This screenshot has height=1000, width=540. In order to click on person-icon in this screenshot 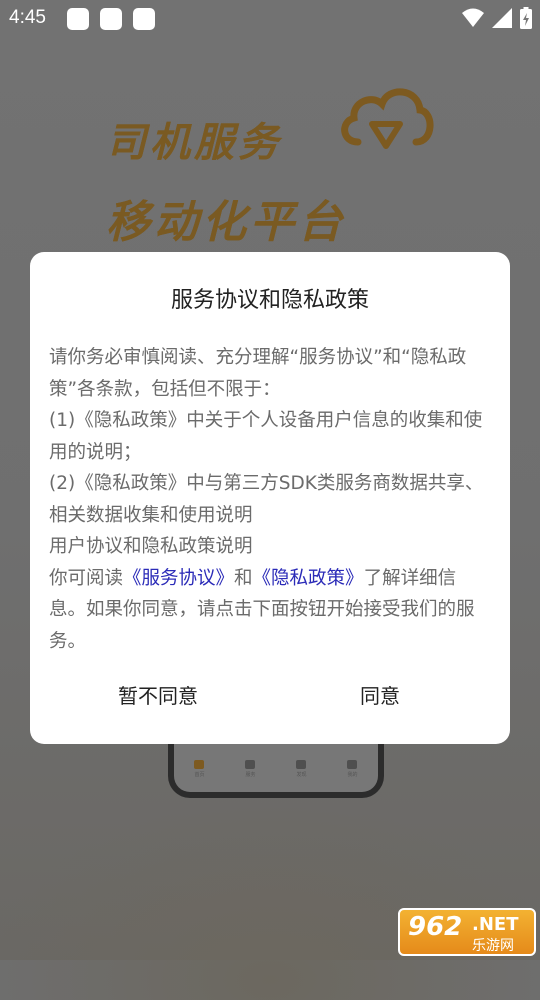, I will do `click(352, 764)`.